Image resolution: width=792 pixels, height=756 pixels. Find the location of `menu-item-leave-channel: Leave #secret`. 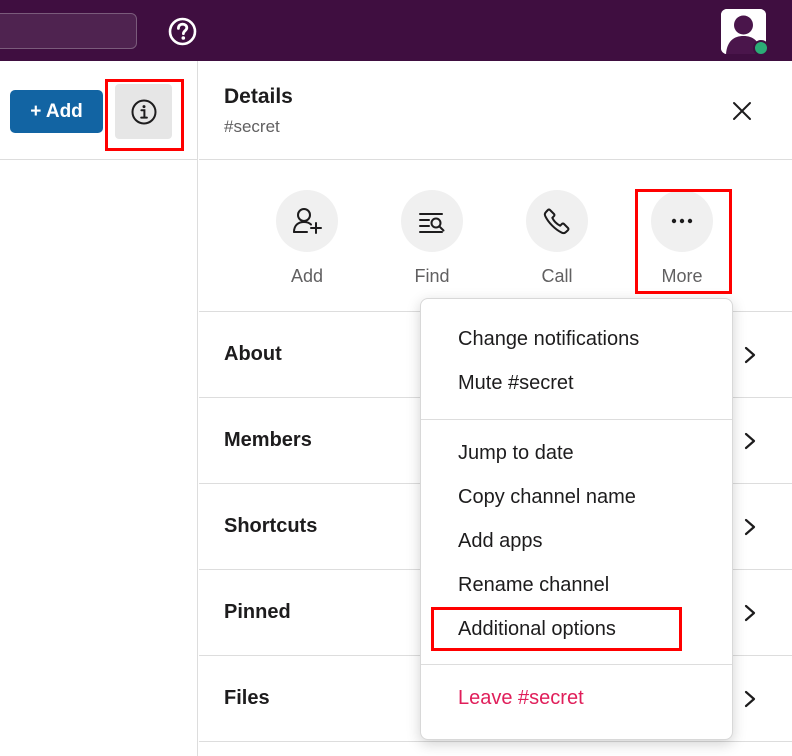

menu-item-leave-channel: Leave #secret is located at coordinates (521, 698).